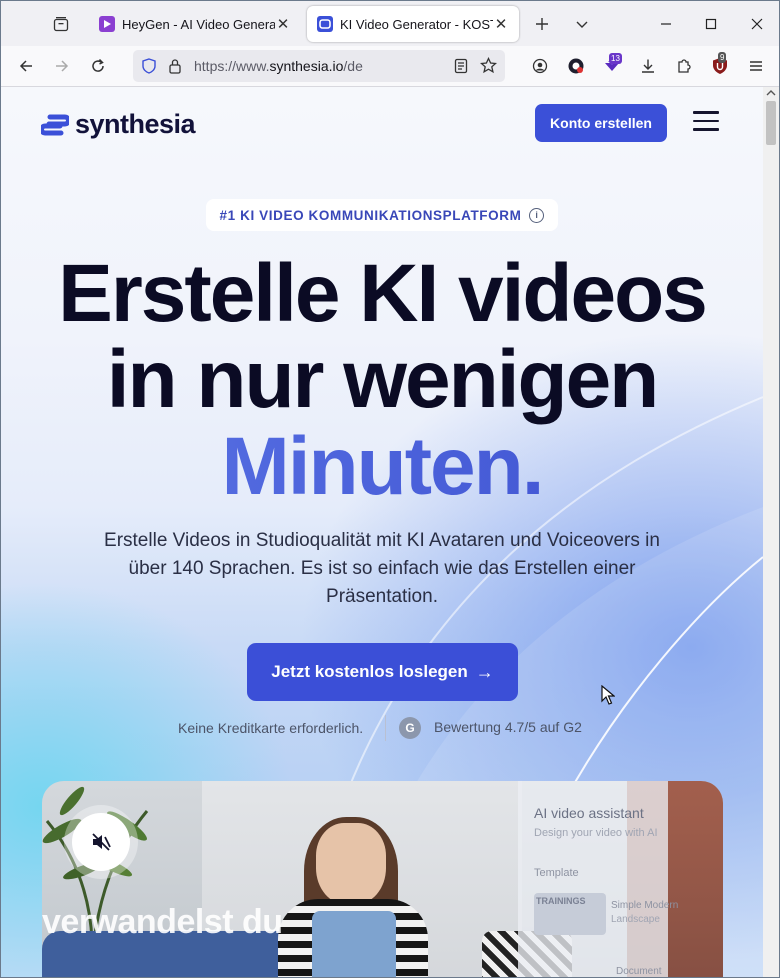 Image resolution: width=780 pixels, height=978 pixels. Describe the element at coordinates (722, 57) in the screenshot. I see `extension-badge: 9` at that location.